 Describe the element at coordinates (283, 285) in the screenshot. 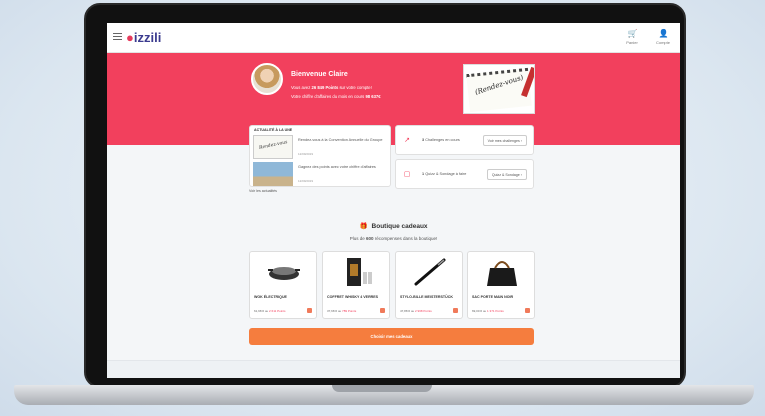

I see `product-card: WOK ÉLECTRIQUE 61,98 € ou 2 611 Points` at that location.